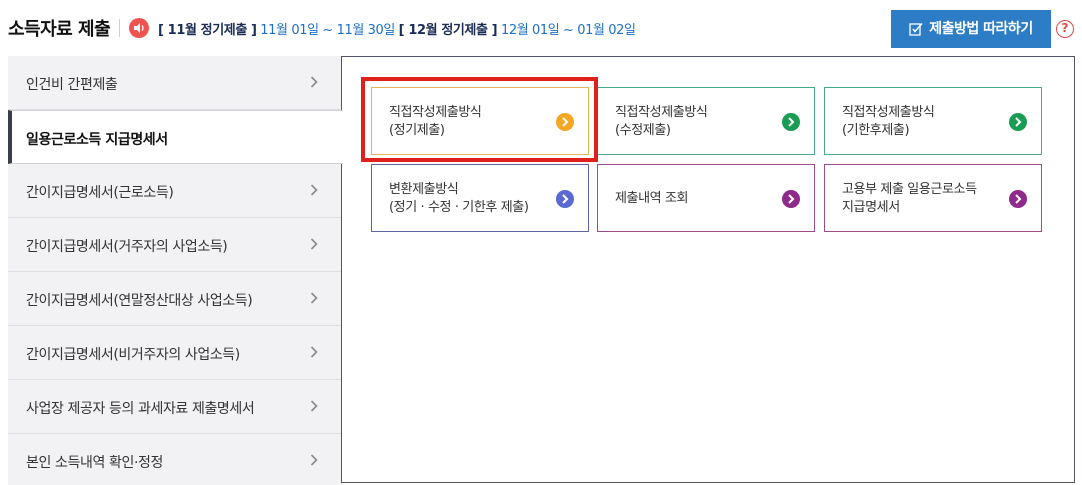 The height and width of the screenshot is (485, 1082). I want to click on sidebar-item-label: 간이지급명세서(연말정산대상 사업소득), so click(139, 301).